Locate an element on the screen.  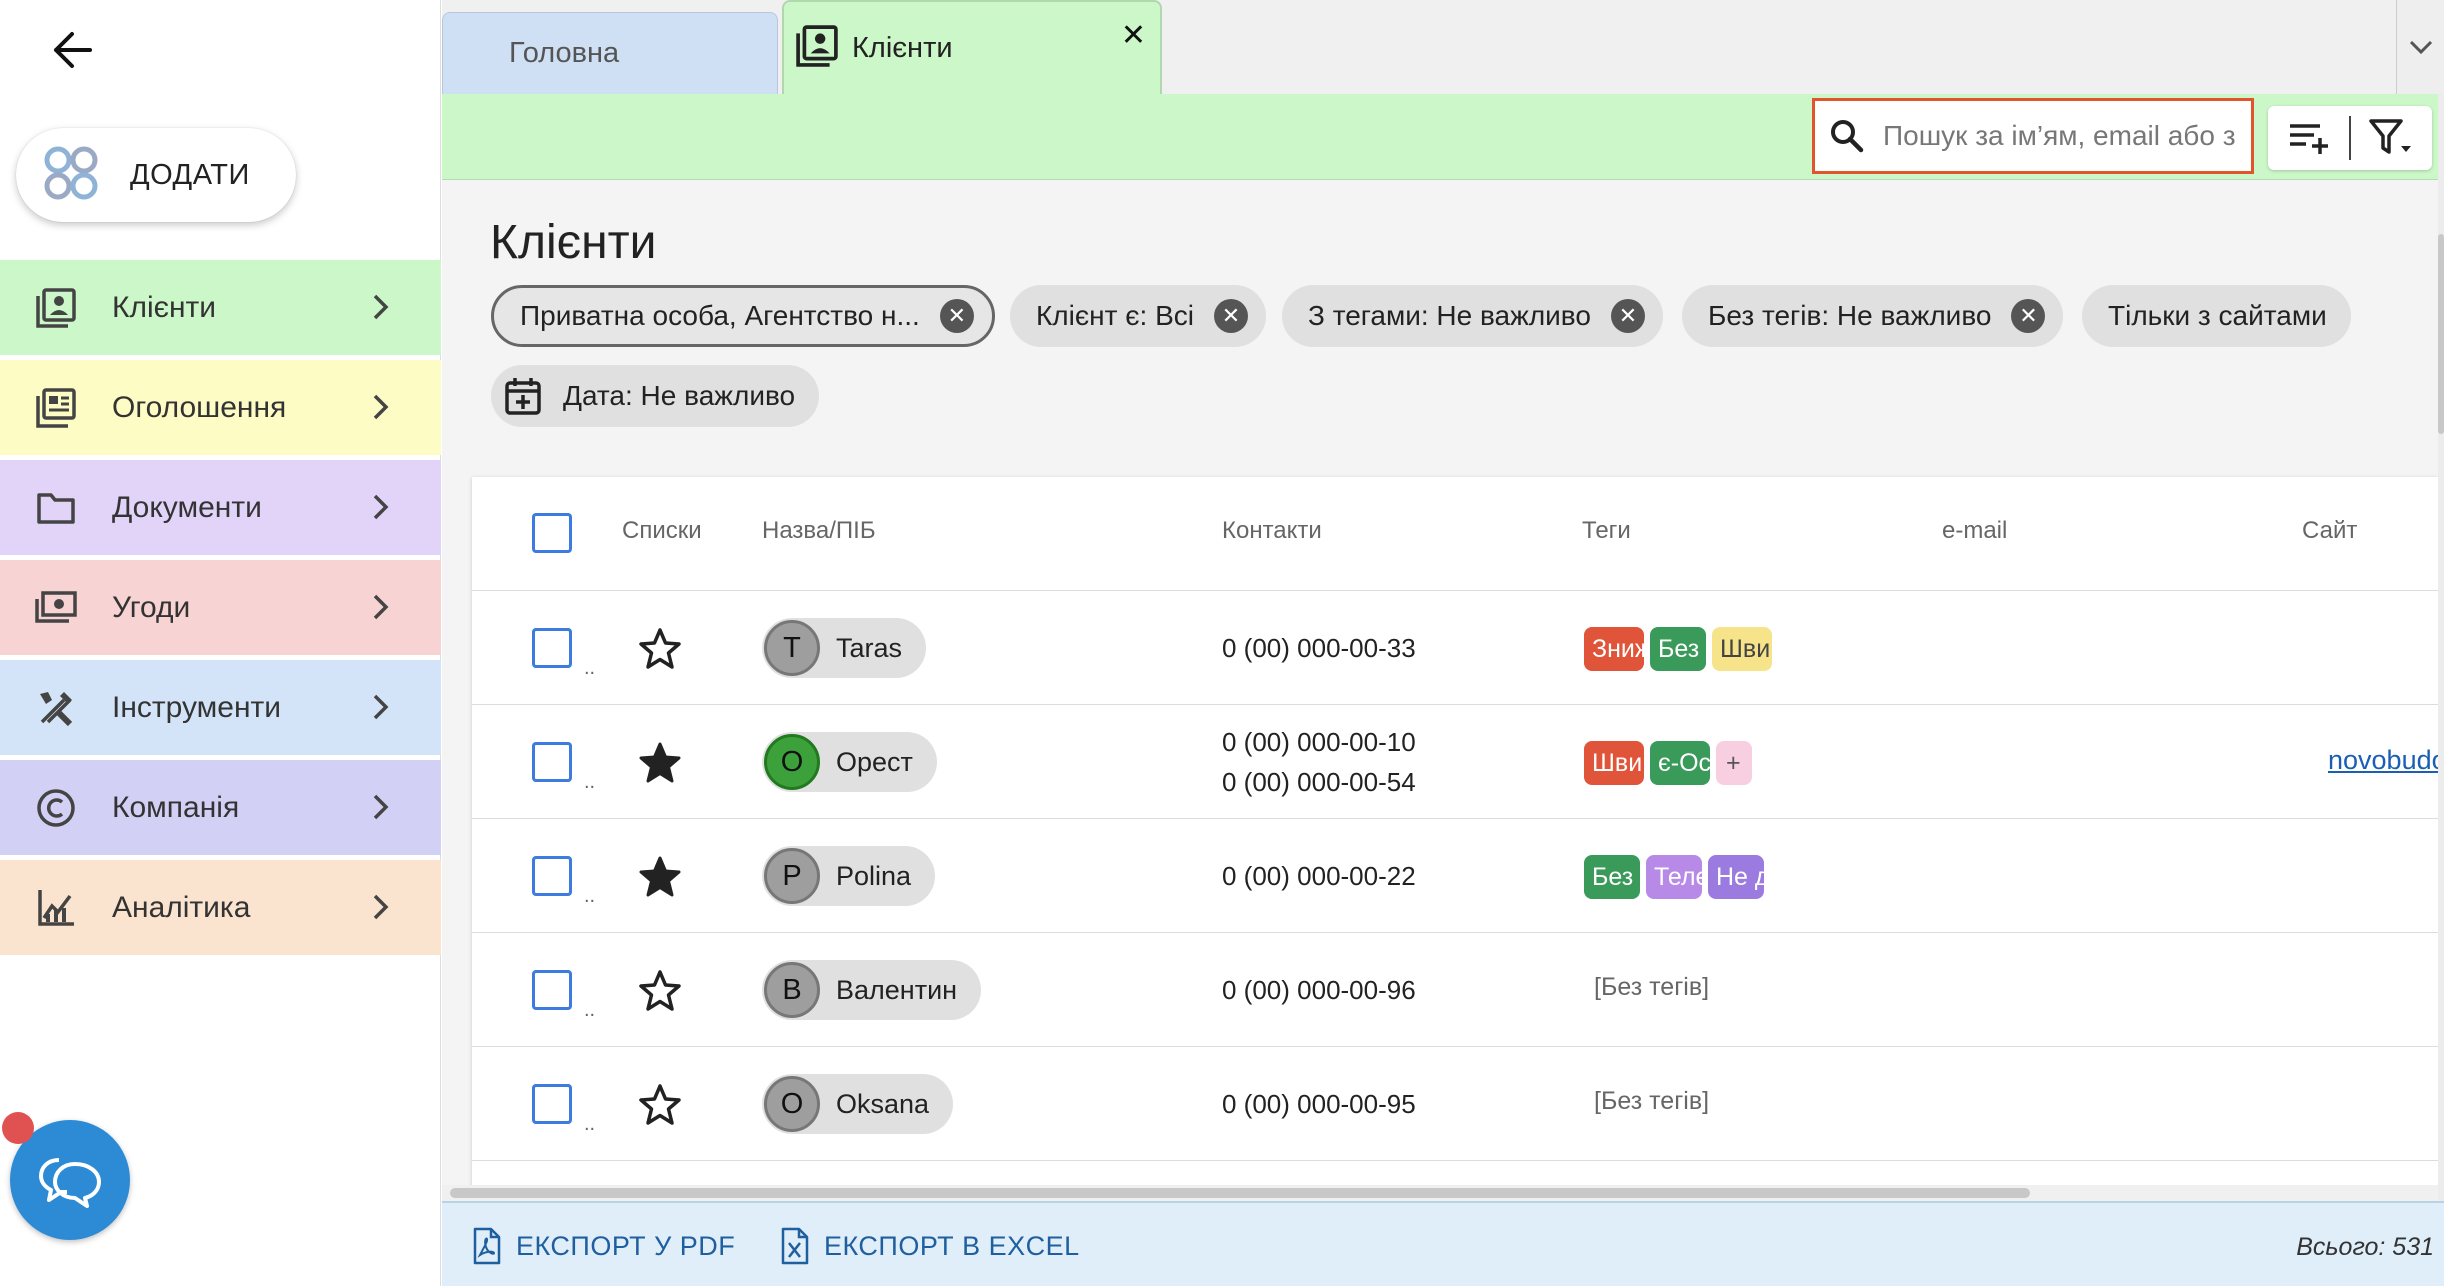
page-title: Клієнти is located at coordinates (573, 242).